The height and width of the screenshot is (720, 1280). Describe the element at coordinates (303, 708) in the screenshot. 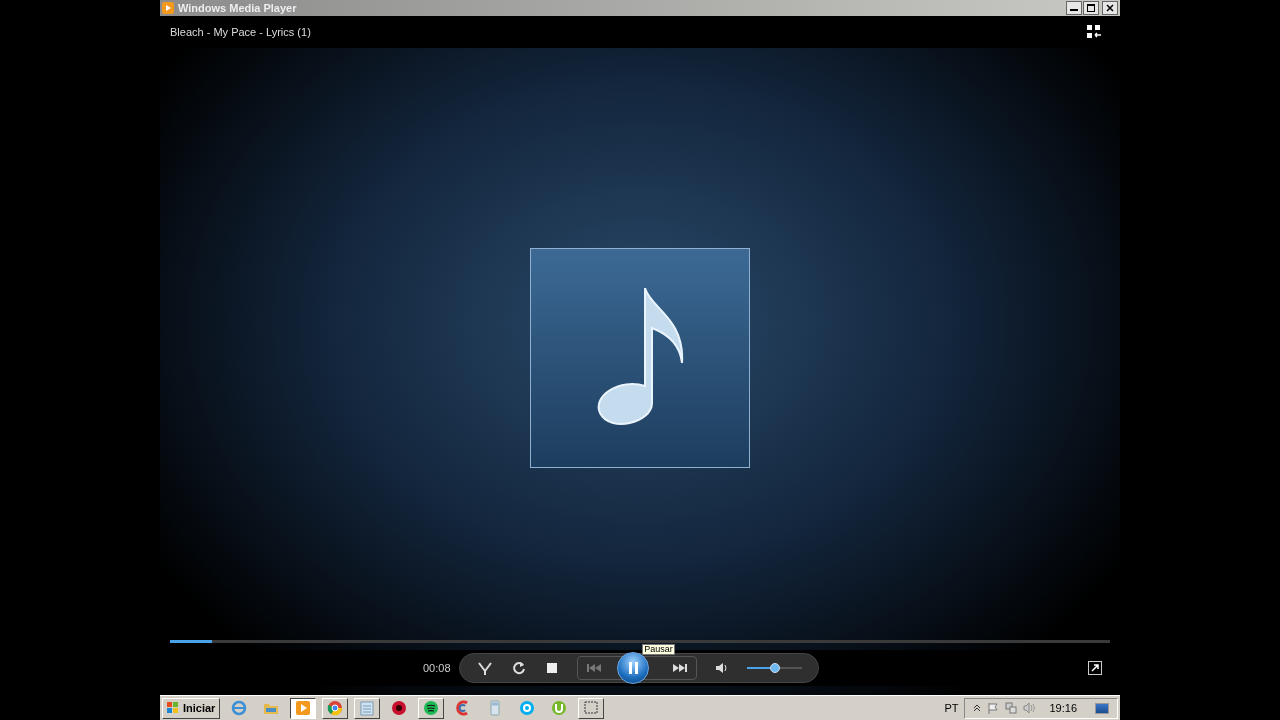

I see `play-icon` at that location.